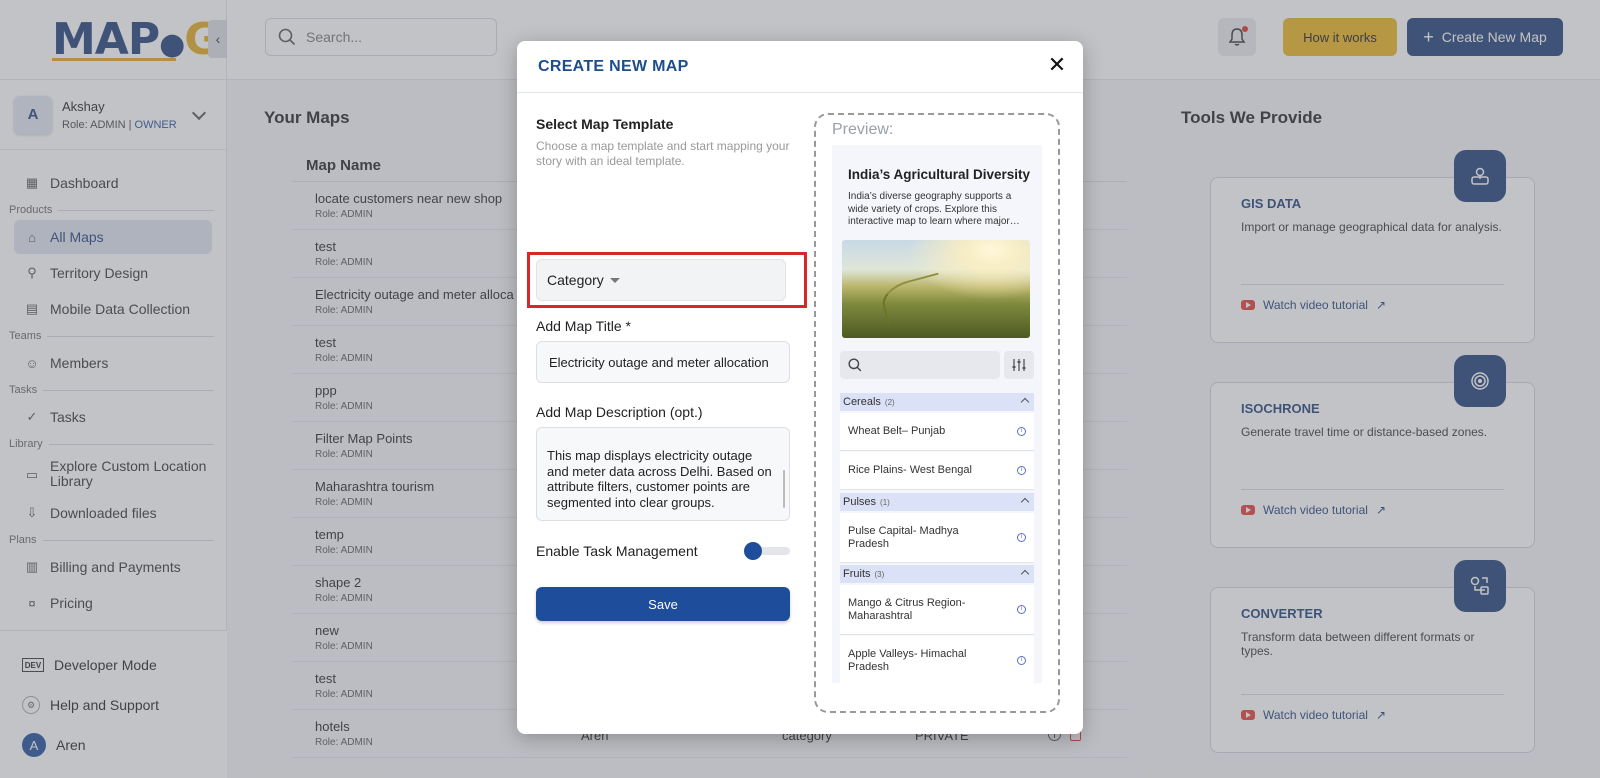 This screenshot has height=778, width=1600. I want to click on preview-list-item: Apple Valleys- Himachal Pradesh i, so click(937, 659).